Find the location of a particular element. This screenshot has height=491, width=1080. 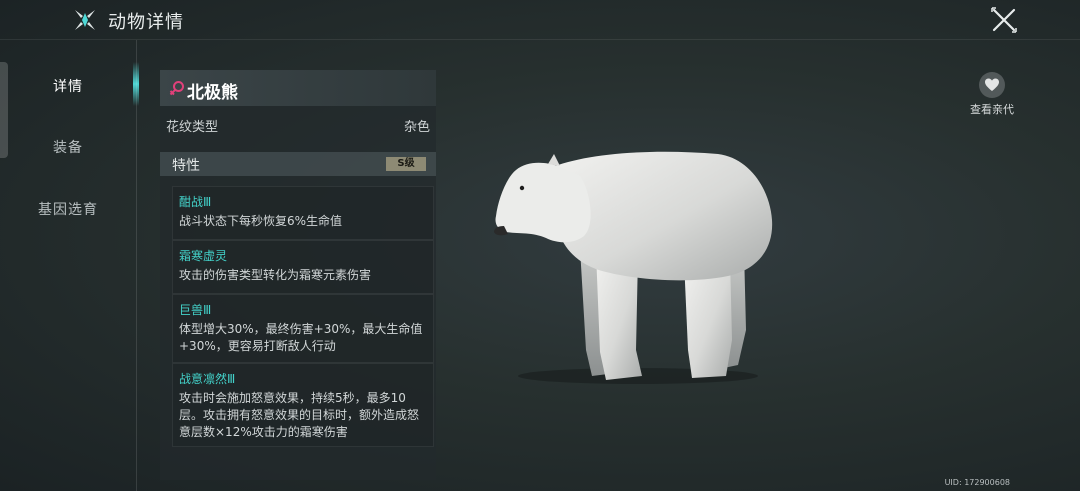

trait-name: 霜寒虚灵 is located at coordinates (203, 256).